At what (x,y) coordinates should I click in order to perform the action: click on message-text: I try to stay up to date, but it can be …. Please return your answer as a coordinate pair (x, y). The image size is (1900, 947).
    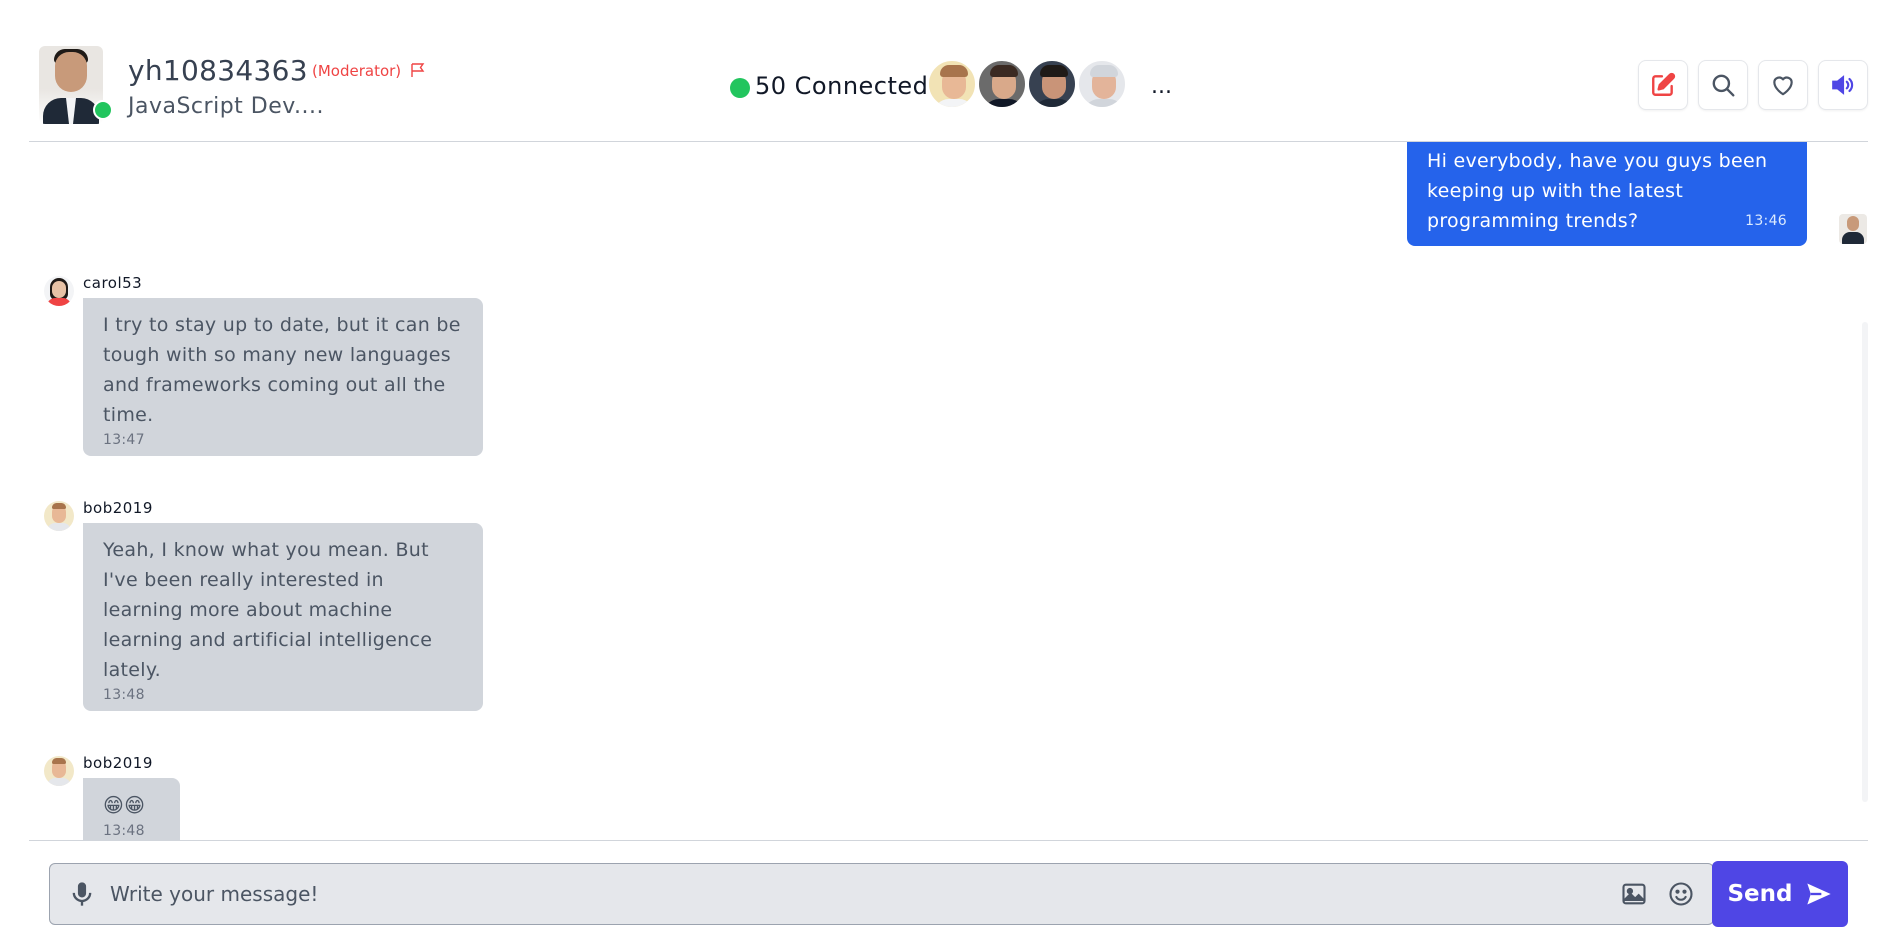
    Looking at the image, I should click on (282, 370).